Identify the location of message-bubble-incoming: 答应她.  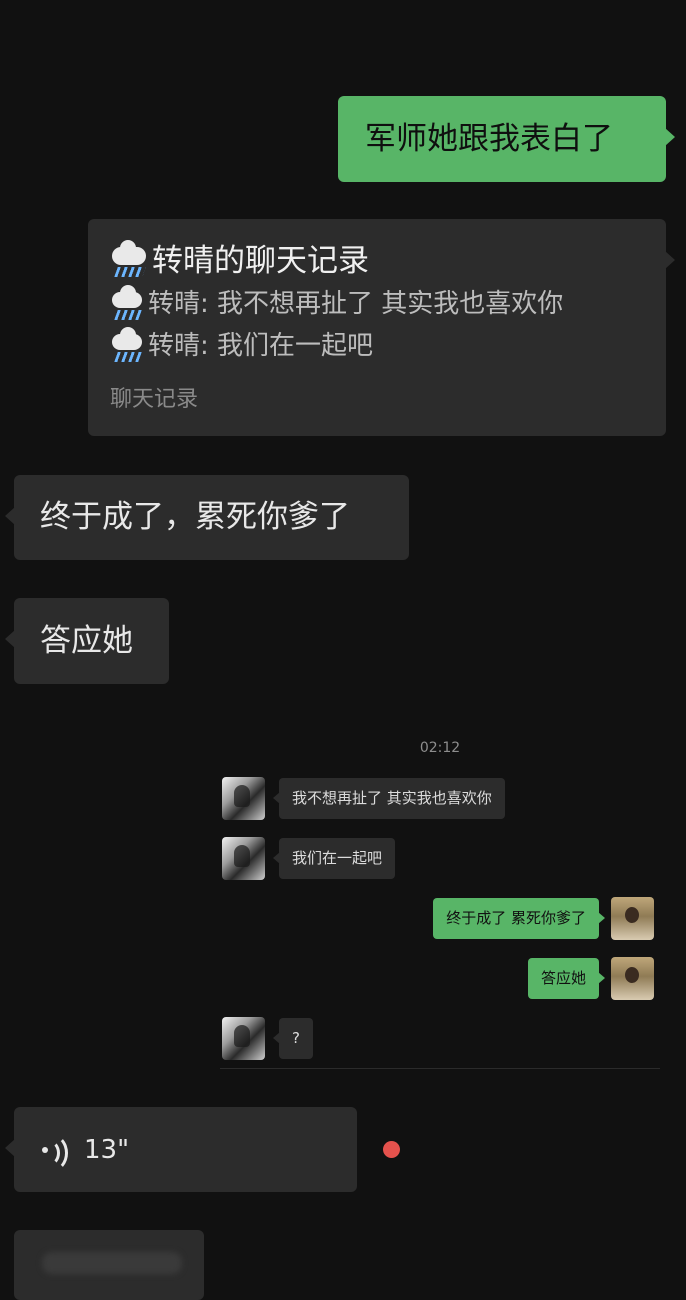
(87, 641).